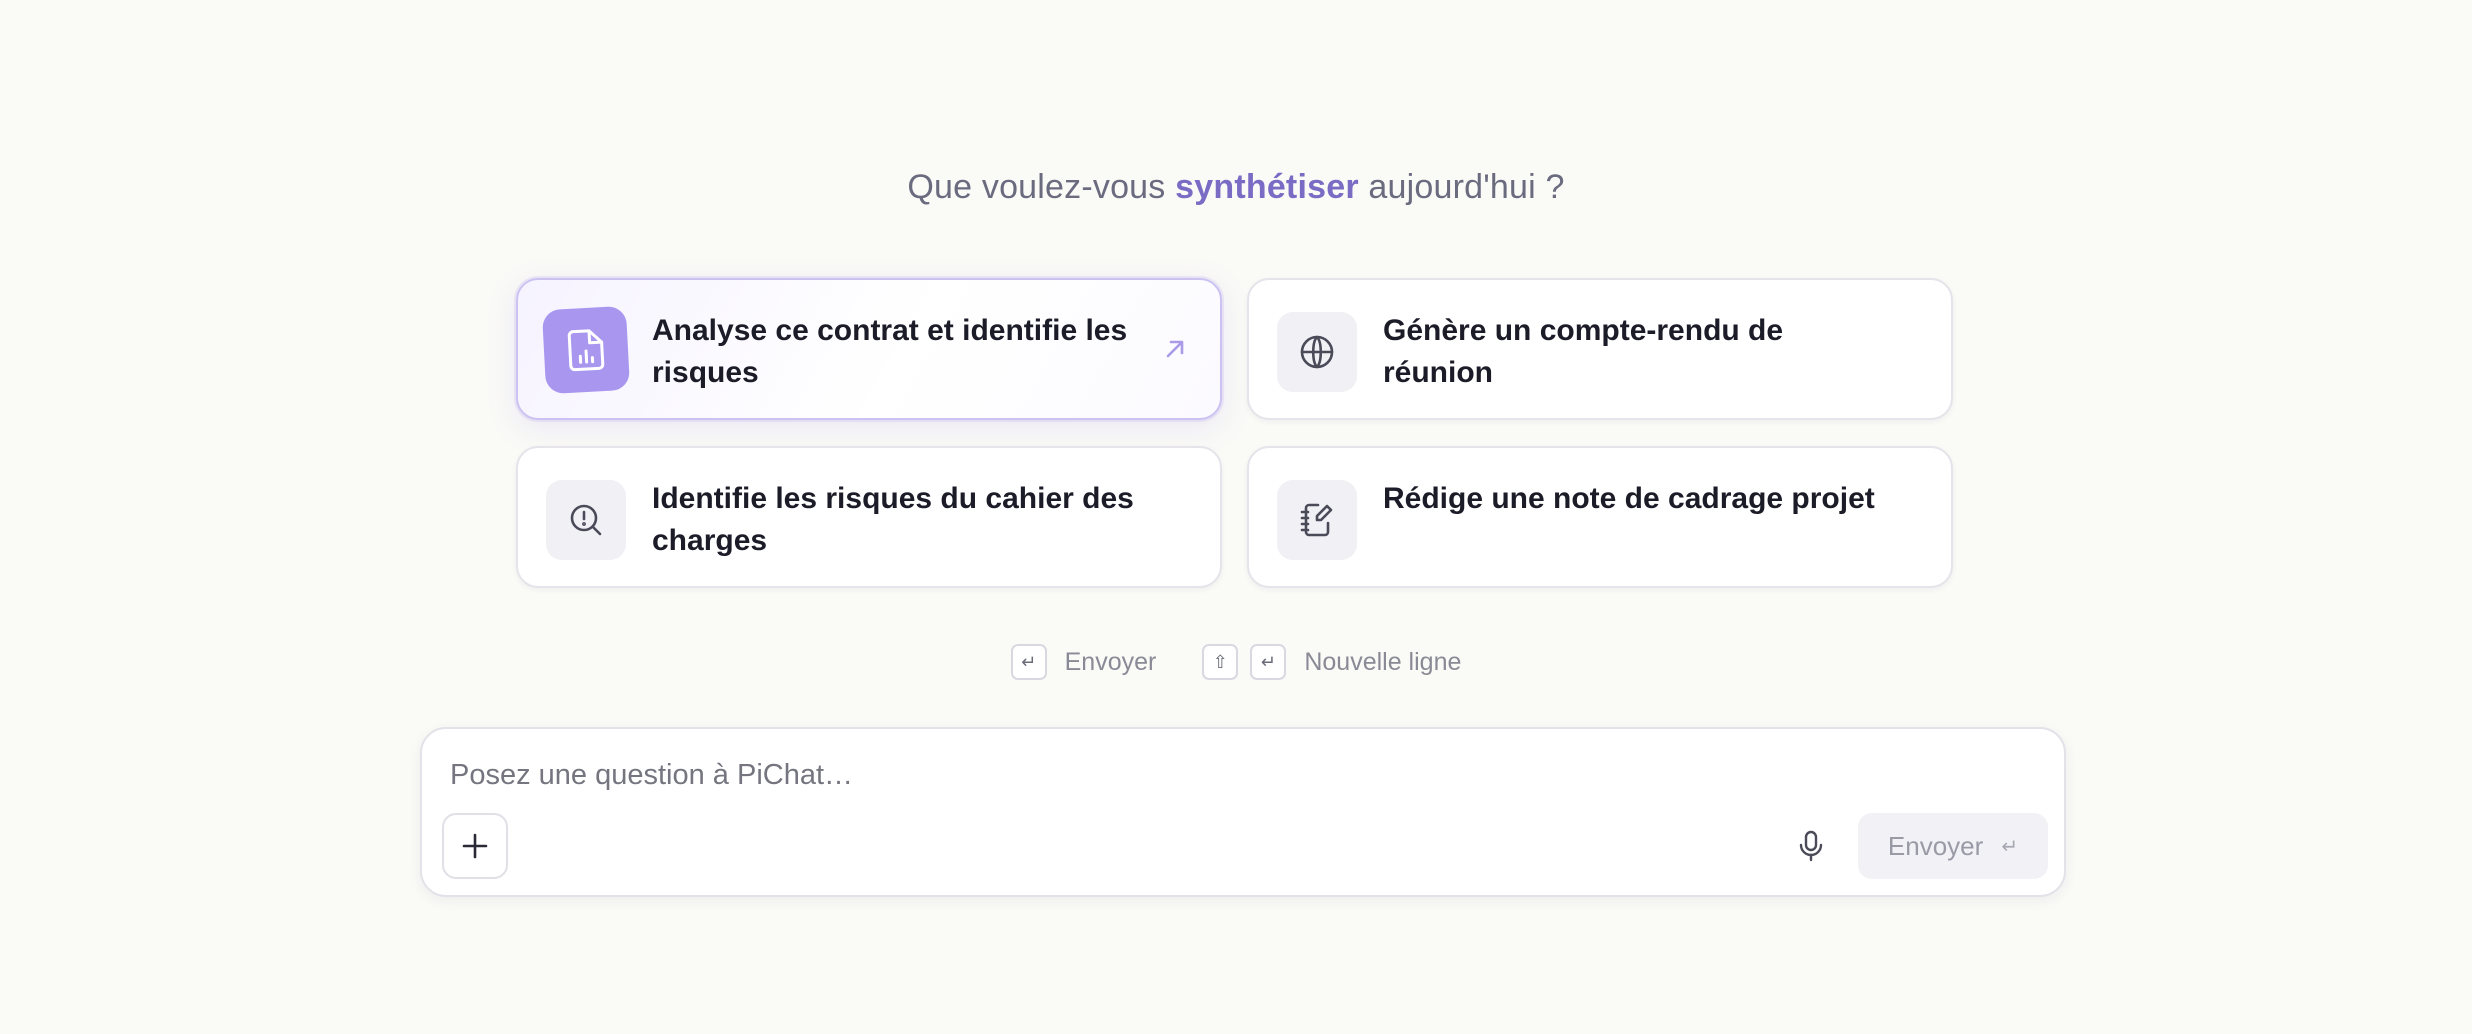  What do you see at coordinates (1110, 661) in the screenshot?
I see `send-hint-label: Envoyer` at bounding box center [1110, 661].